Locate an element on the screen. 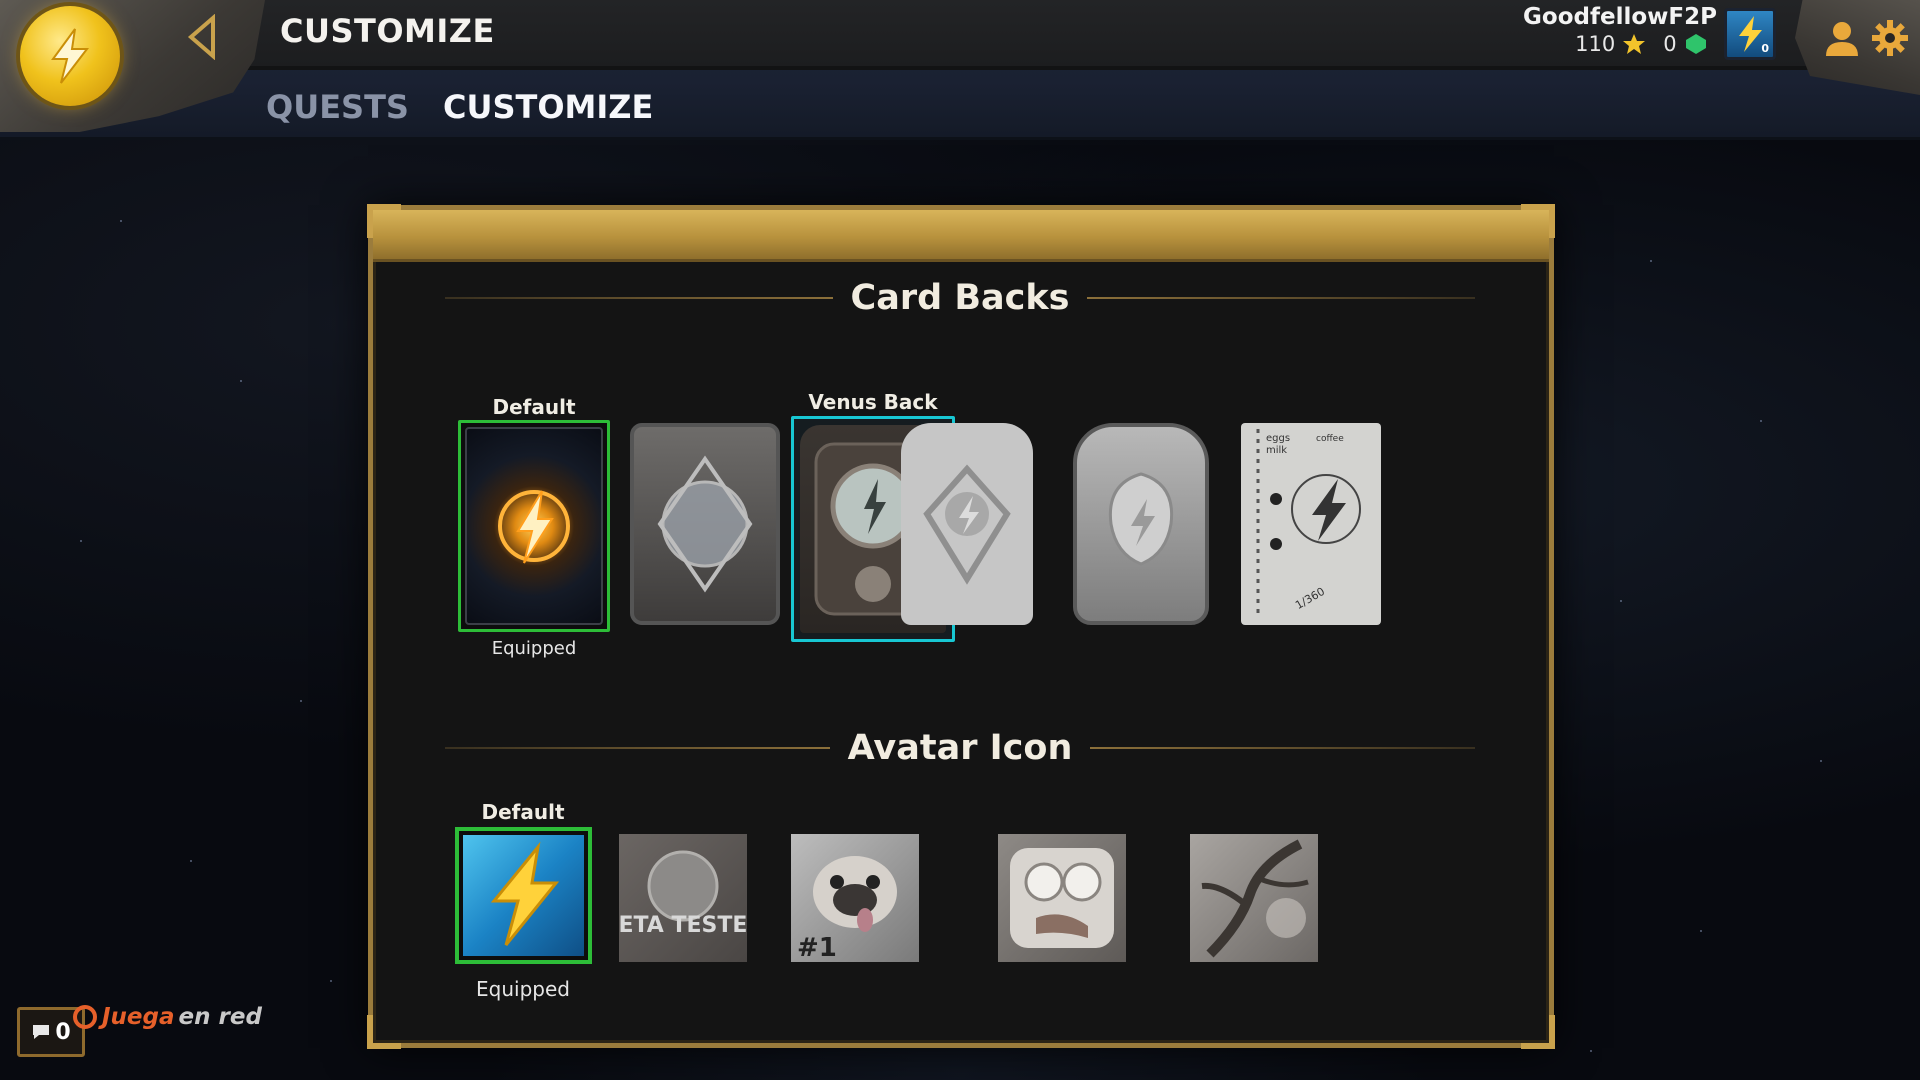 This screenshot has height=1080, width=1920. avatar-icon-heading: Avatar Icon is located at coordinates (960, 748).